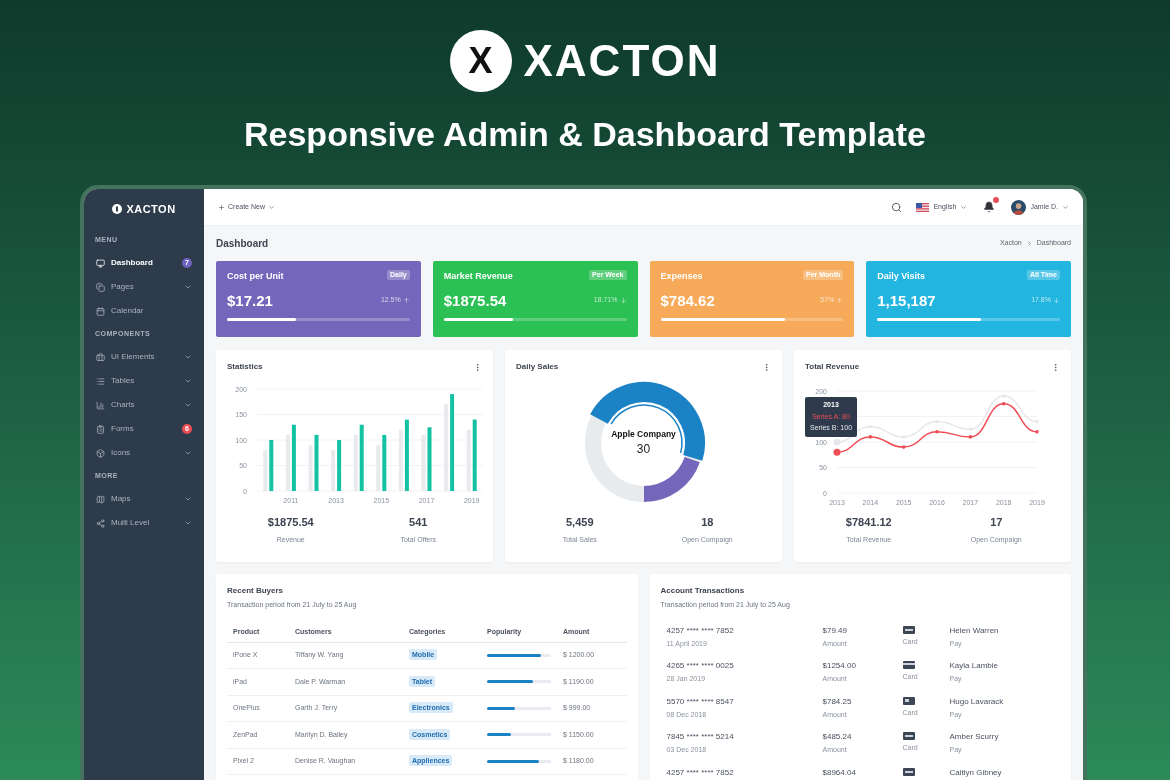 This screenshot has height=780, width=1170. Describe the element at coordinates (700, 701) in the screenshot. I see `card-number: 5570 **** **** 8547` at that location.